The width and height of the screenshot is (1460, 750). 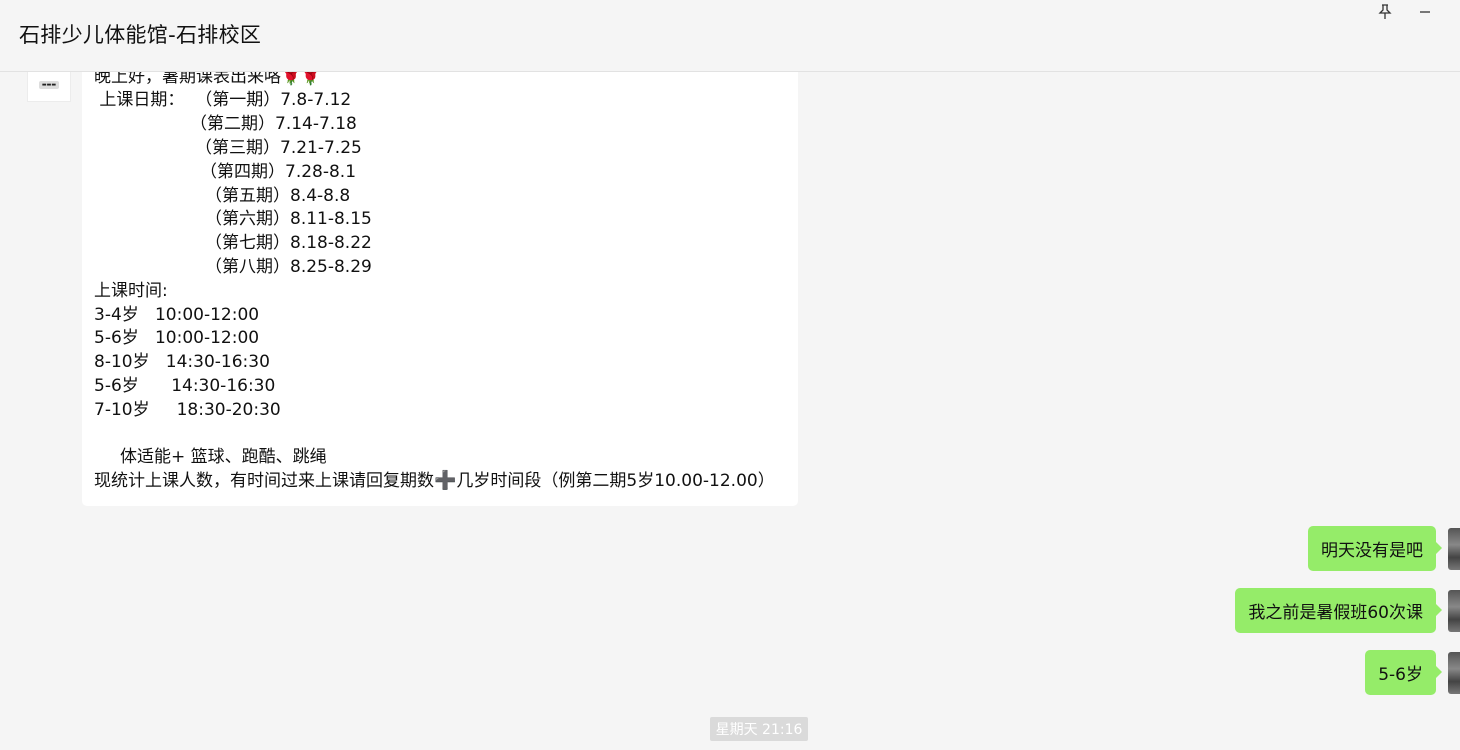 I want to click on sender-avatar: ▬▬▬, so click(x=49, y=87).